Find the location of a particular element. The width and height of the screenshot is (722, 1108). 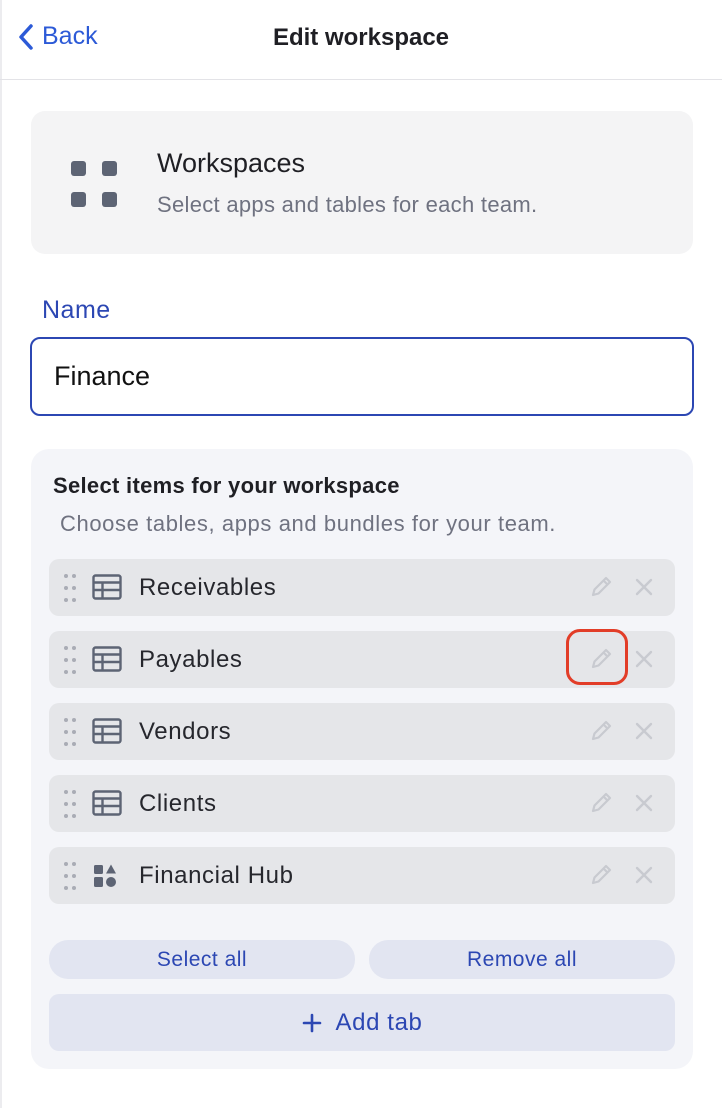

item-label: Clients is located at coordinates (178, 803).